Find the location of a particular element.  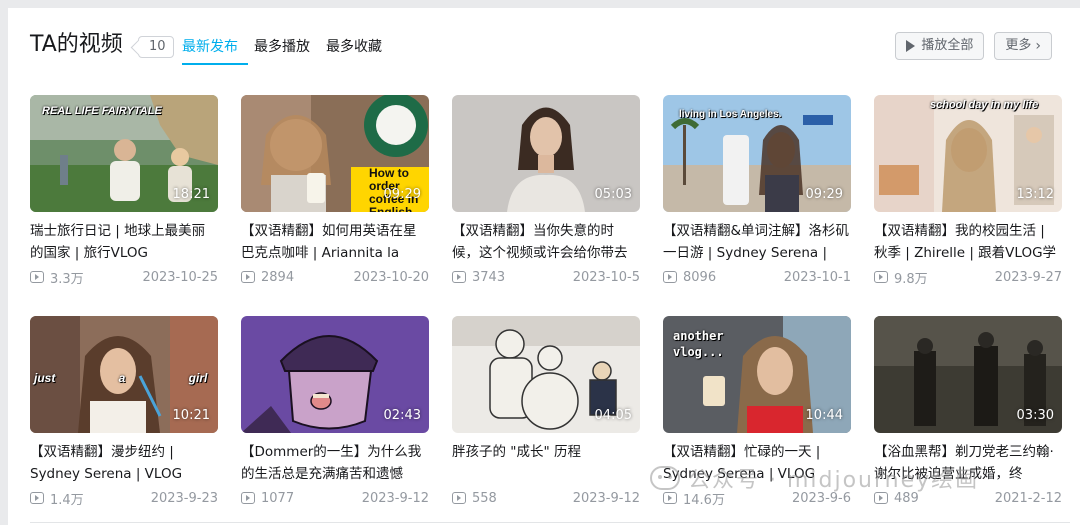

play-count-value: 2894 is located at coordinates (278, 277).